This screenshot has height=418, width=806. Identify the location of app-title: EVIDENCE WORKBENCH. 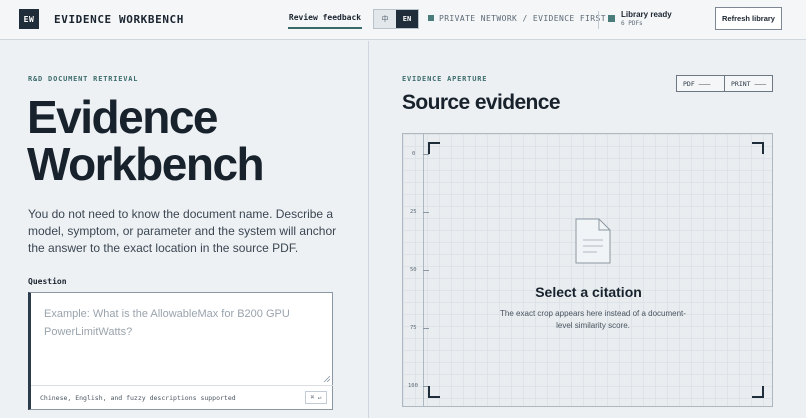
(119, 19).